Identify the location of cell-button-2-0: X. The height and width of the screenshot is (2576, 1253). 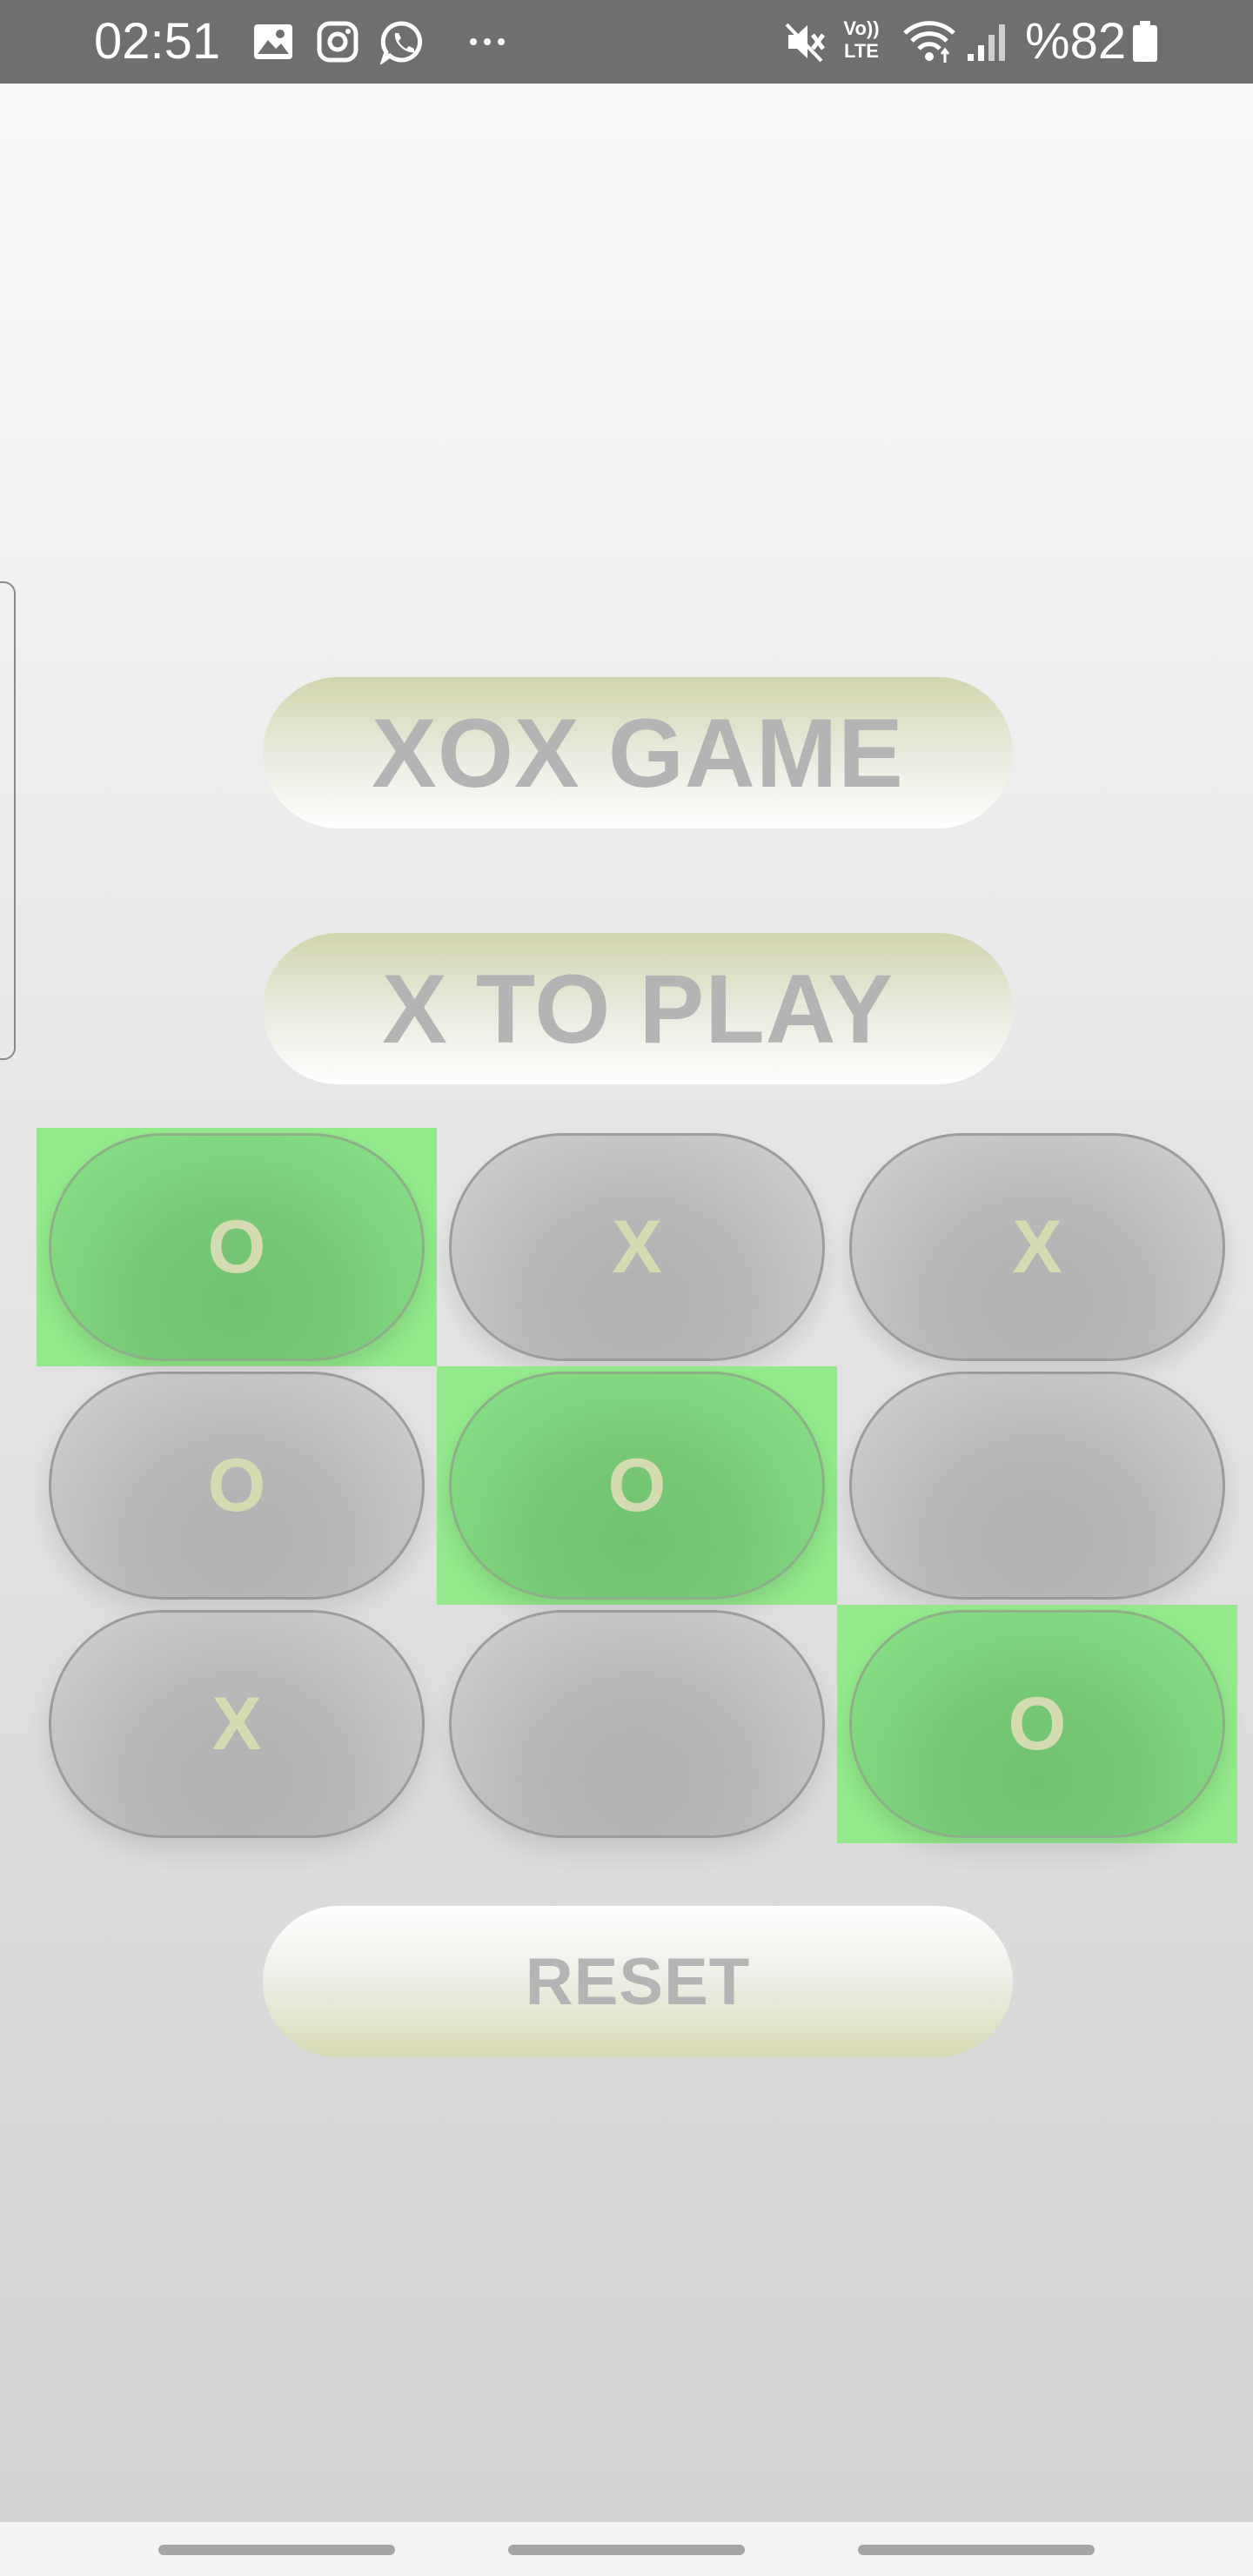
(237, 1724).